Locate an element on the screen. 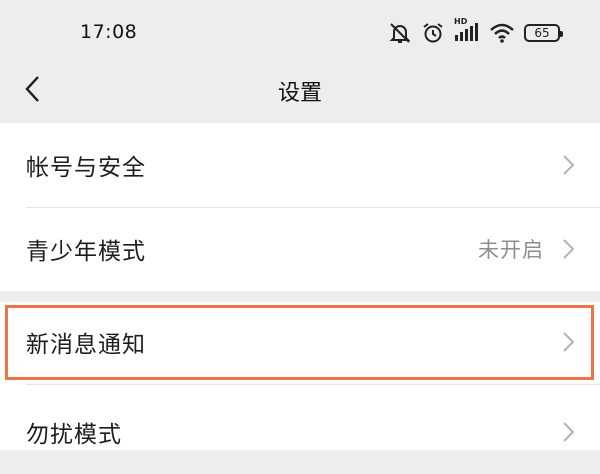 The height and width of the screenshot is (474, 600). status-time: 17:08 is located at coordinates (109, 32).